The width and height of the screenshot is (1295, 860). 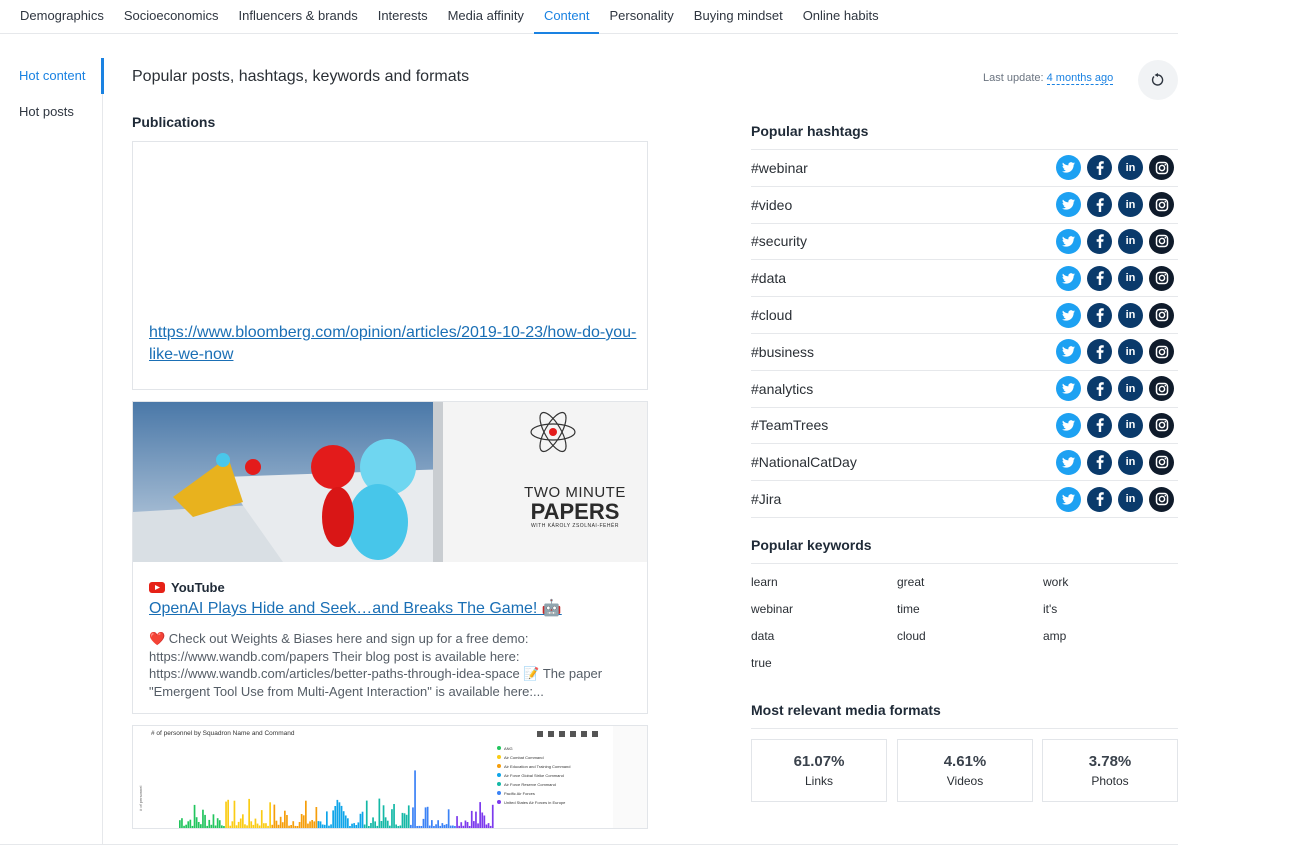 What do you see at coordinates (174, 122) in the screenshot?
I see `publications-title: Publications` at bounding box center [174, 122].